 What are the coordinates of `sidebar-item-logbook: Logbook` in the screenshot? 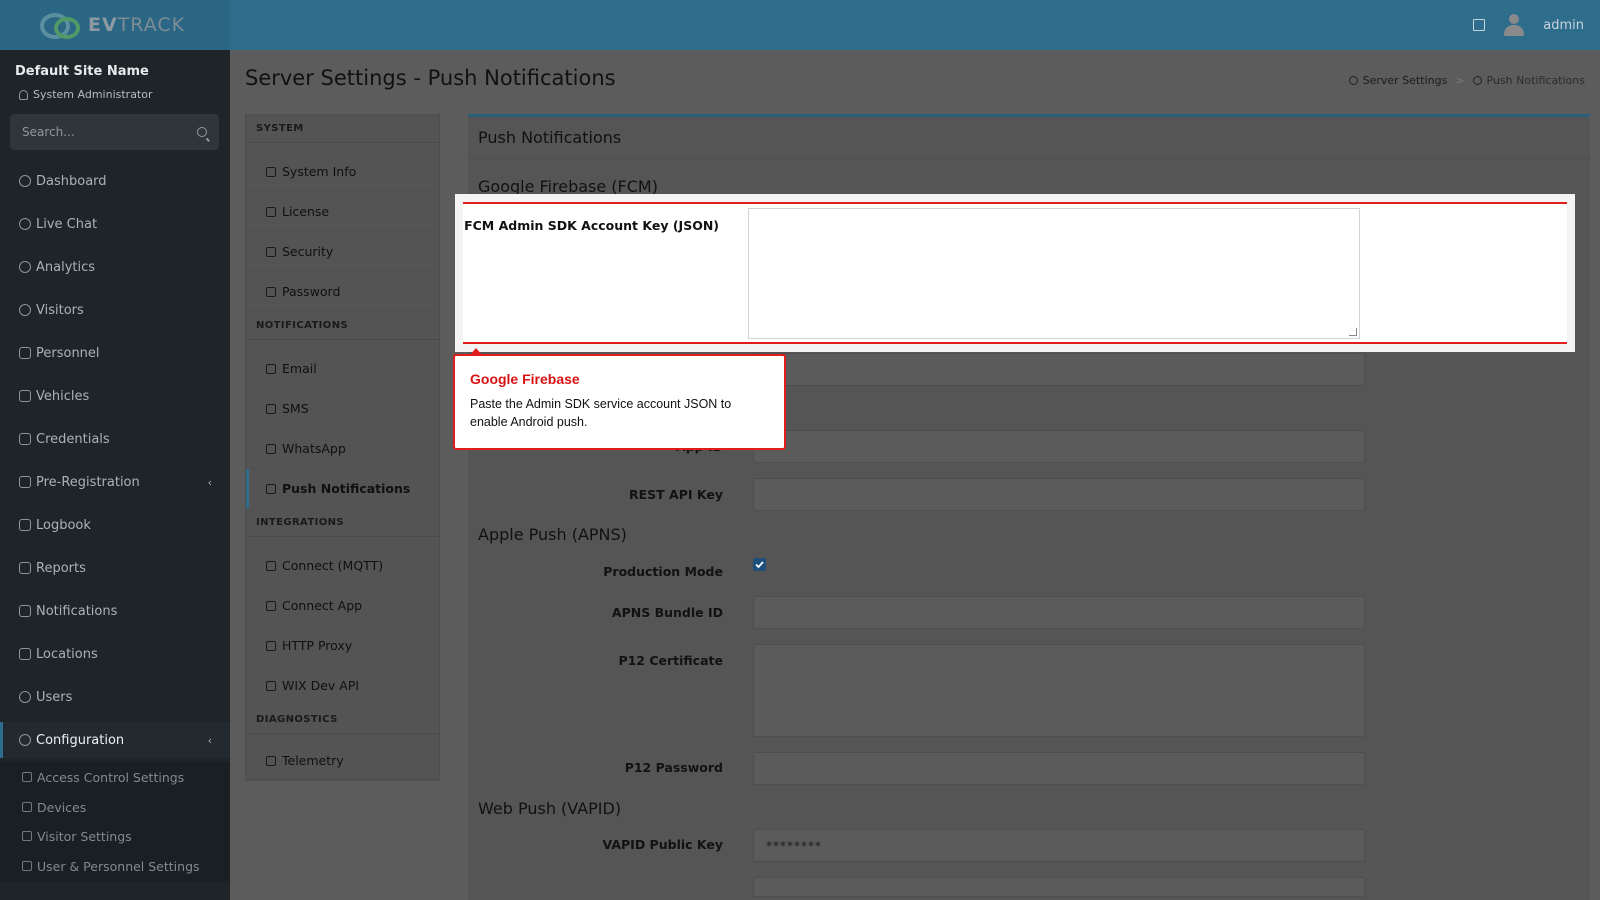 It's located at (115, 525).